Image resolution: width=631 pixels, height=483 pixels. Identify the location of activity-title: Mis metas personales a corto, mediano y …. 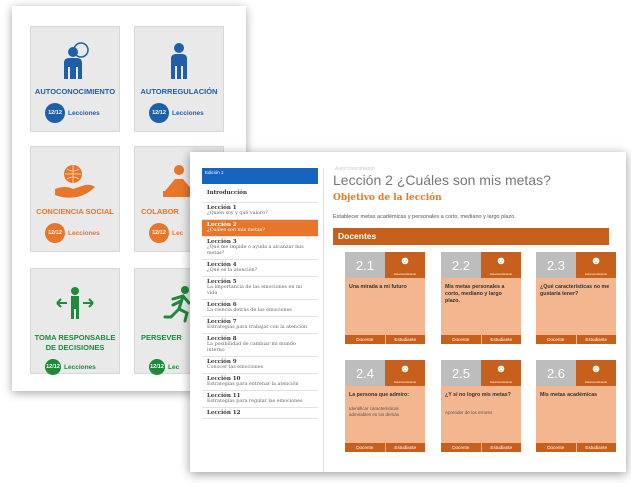
(475, 294).